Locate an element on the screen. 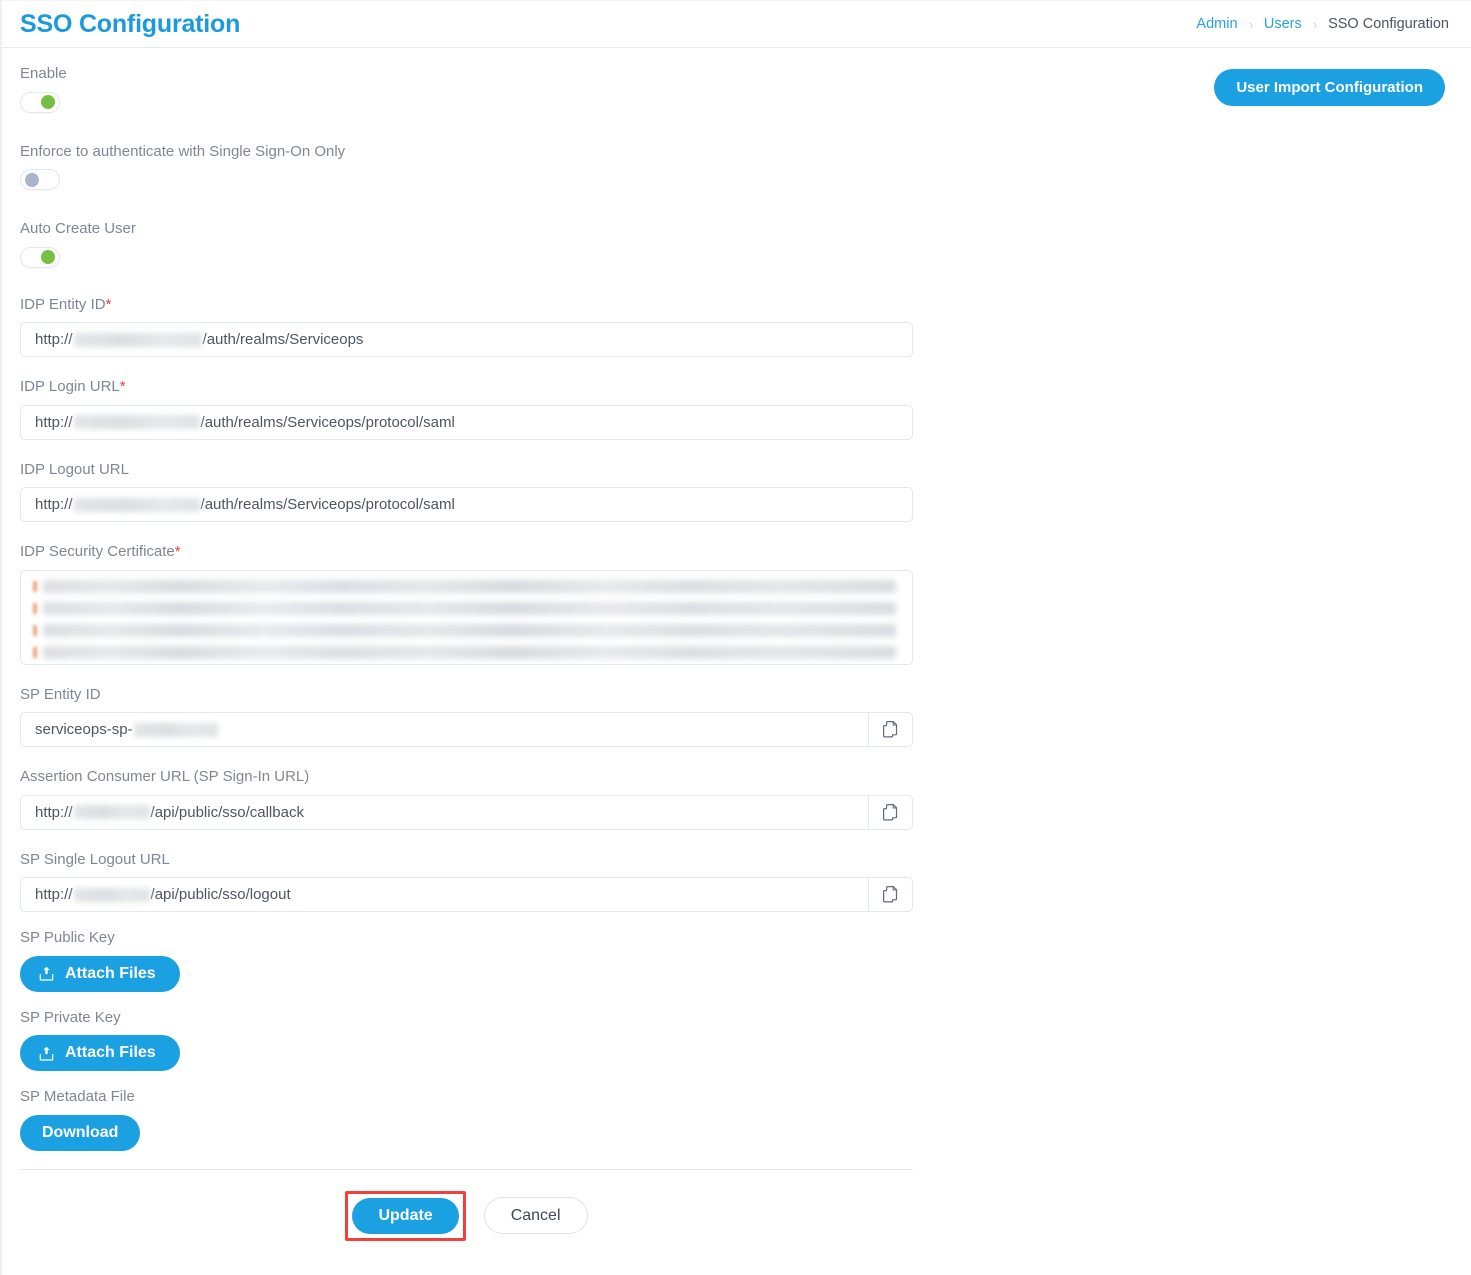  sp-single-logout-url-row: http:// /api/public/sso/logout is located at coordinates (466, 894).